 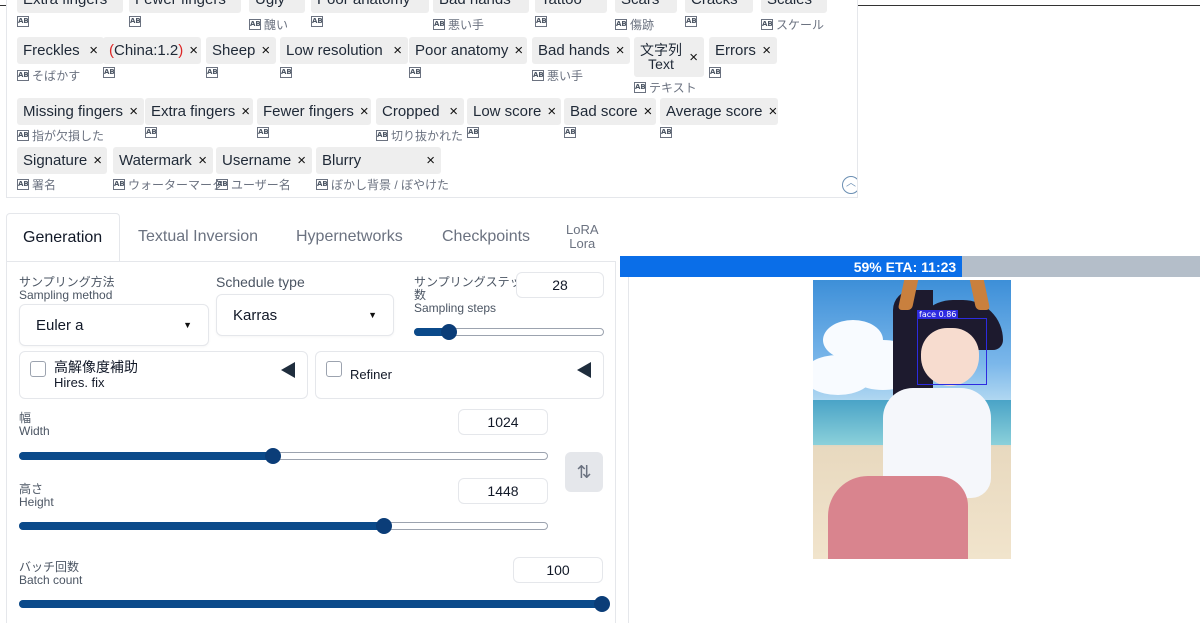 I want to click on sampling-steps-input: 28, so click(x=560, y=285).